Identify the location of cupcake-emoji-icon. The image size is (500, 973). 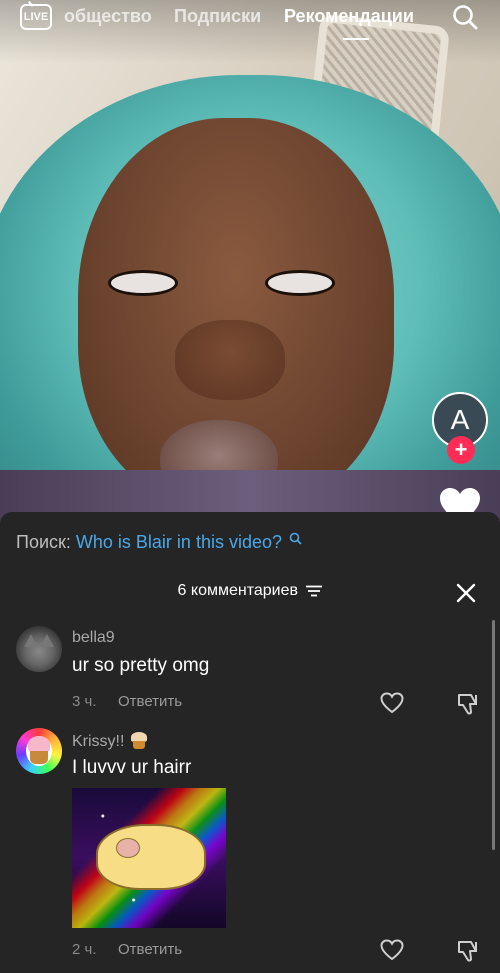
(139, 740).